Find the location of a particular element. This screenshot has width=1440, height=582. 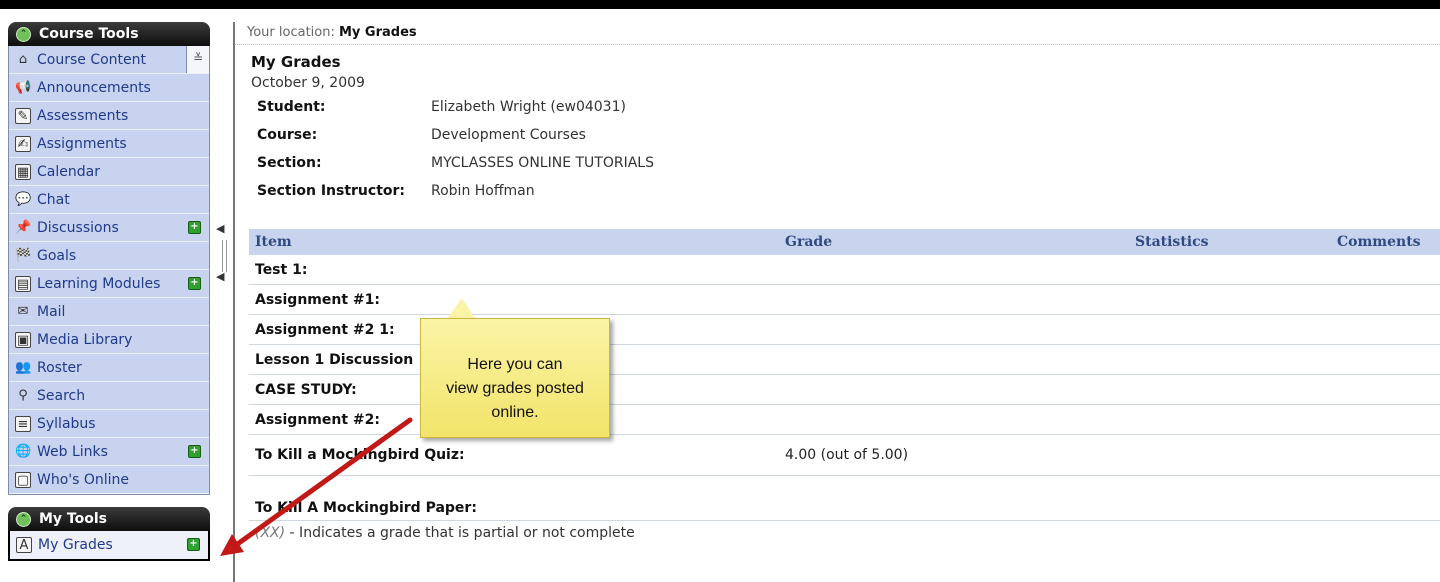

course-tools-title: Course Tools is located at coordinates (89, 34).